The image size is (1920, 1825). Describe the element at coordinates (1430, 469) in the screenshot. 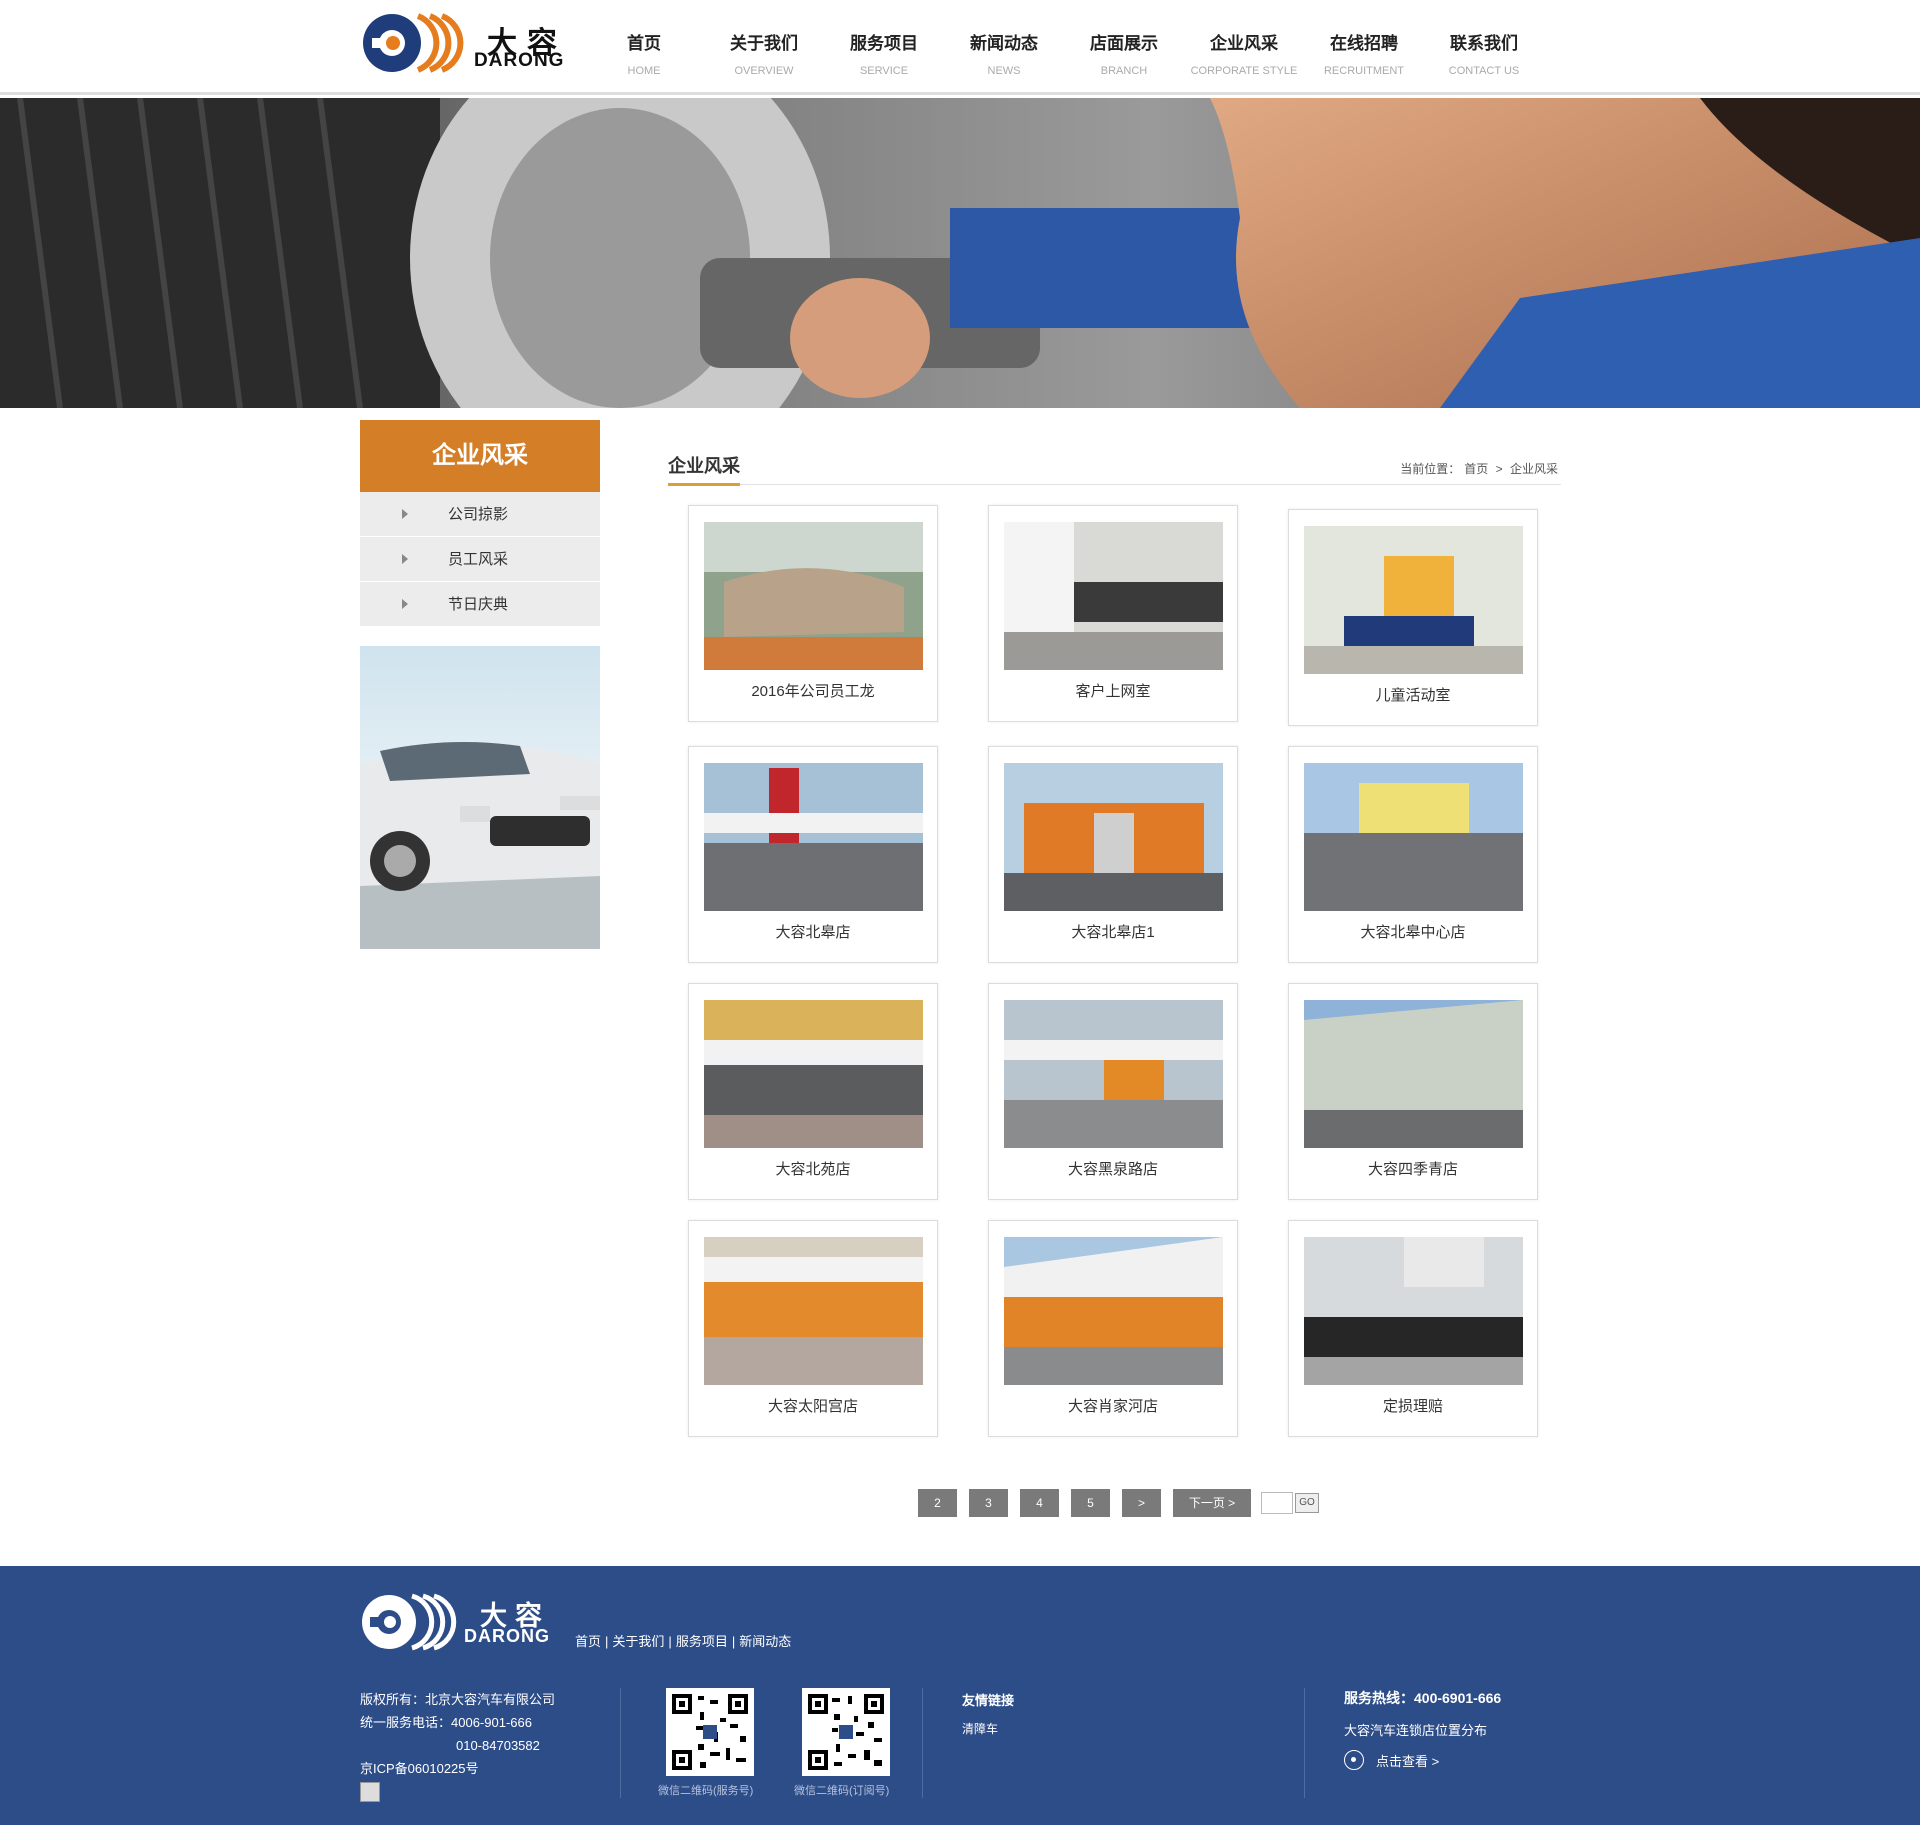

I see `breadcrumb-prefix: 当前位置：` at that location.